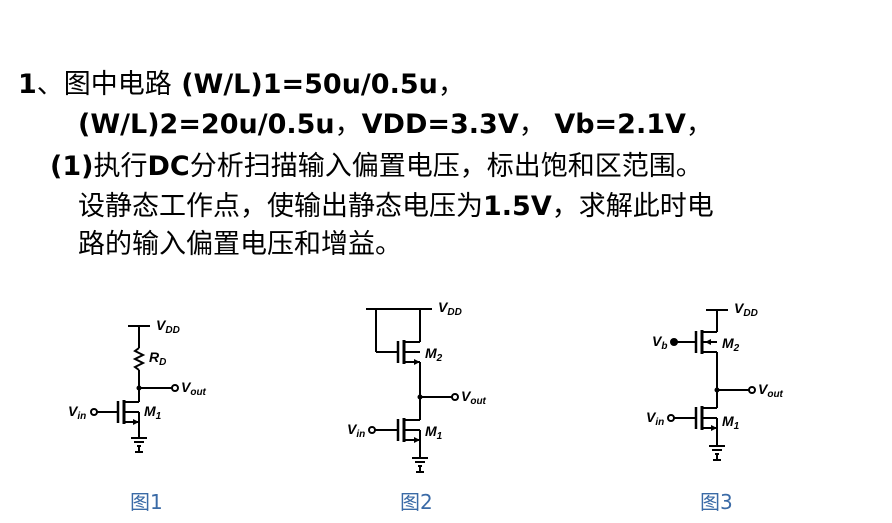  What do you see at coordinates (412, 390) in the screenshot?
I see `figure-2-circuit` at bounding box center [412, 390].